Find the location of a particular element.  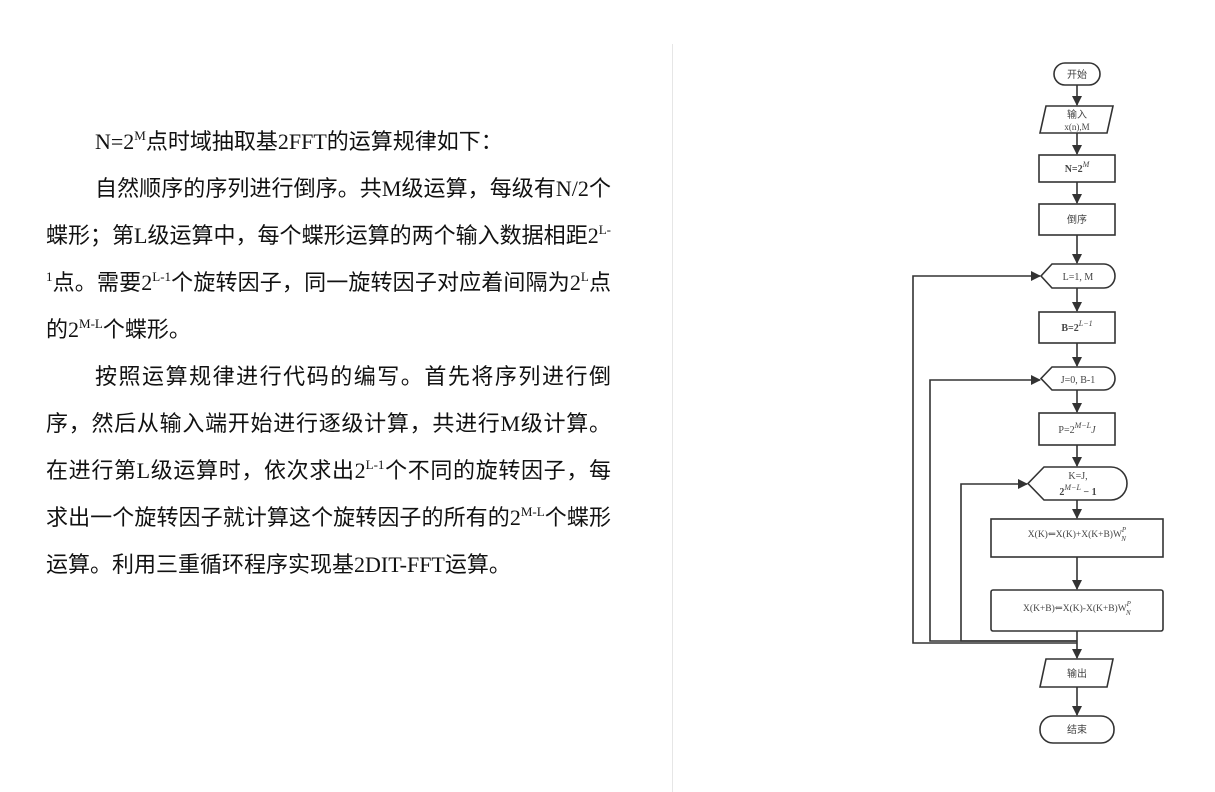

input-vars: x(n),M is located at coordinates (1076, 127).